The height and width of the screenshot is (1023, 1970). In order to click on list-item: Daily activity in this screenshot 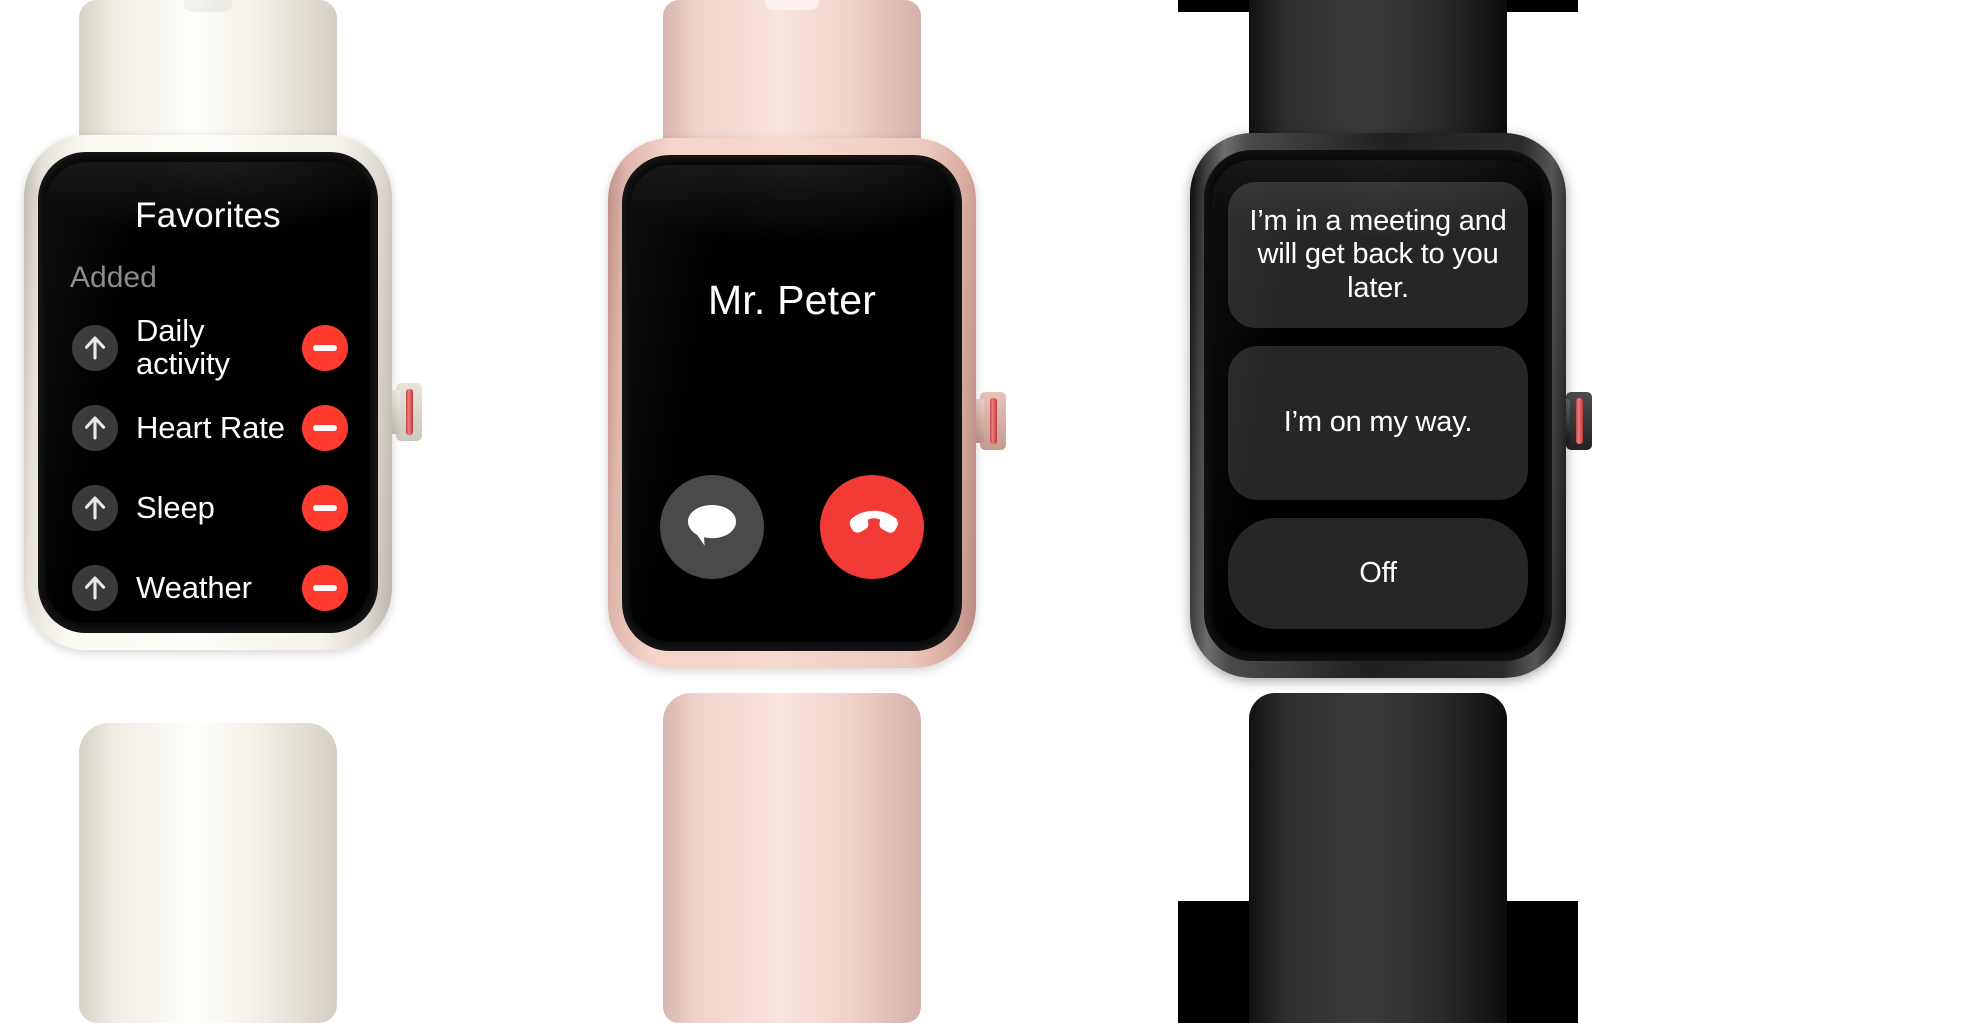, I will do `click(208, 348)`.